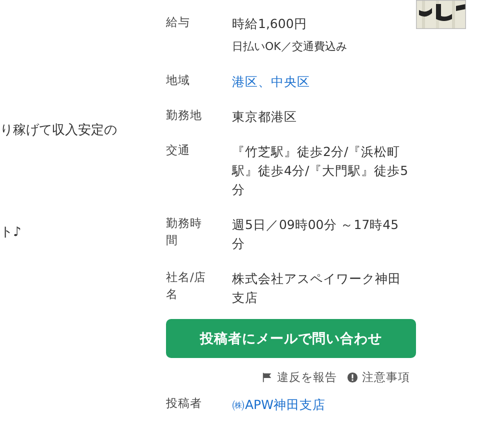 This screenshot has width=482, height=424. I want to click on notice-link: 注意事項, so click(386, 377).